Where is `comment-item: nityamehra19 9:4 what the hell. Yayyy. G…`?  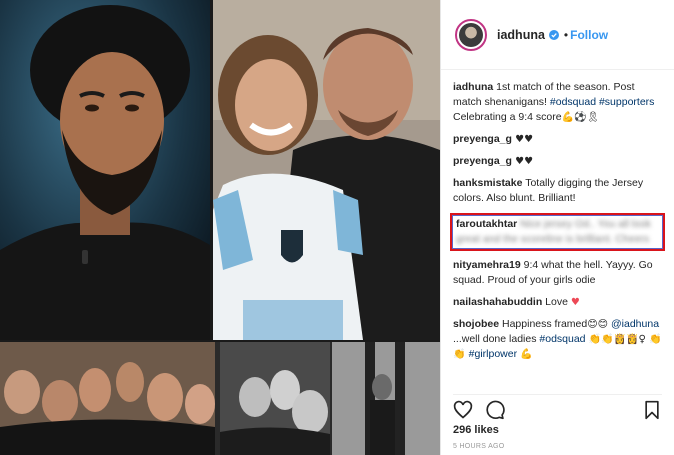 comment-item: nityamehra19 9:4 what the hell. Yayyy. G… is located at coordinates (557, 273).